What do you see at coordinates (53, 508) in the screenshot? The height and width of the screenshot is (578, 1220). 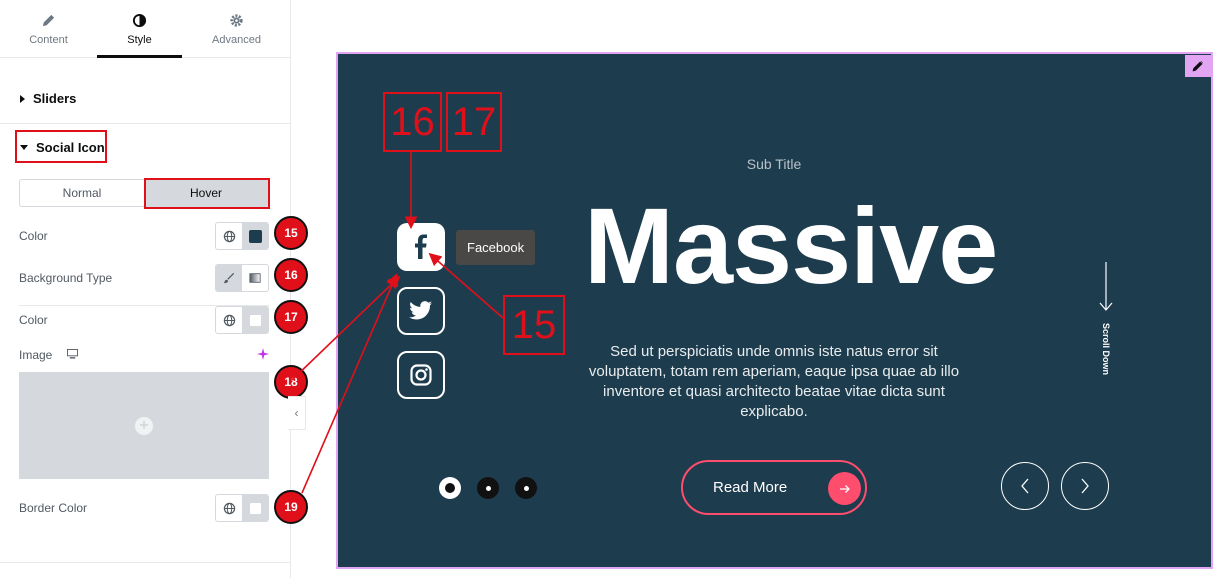 I see `border-color-label: Border Color` at bounding box center [53, 508].